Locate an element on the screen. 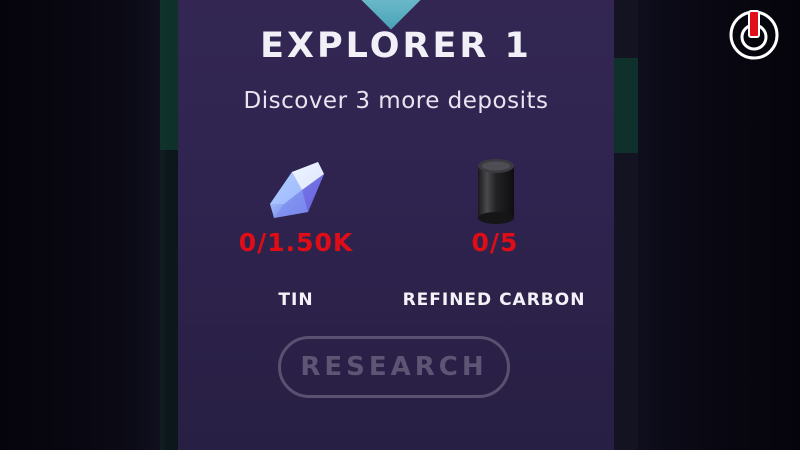 The width and height of the screenshot is (800, 450). power-icon is located at coordinates (754, 35).